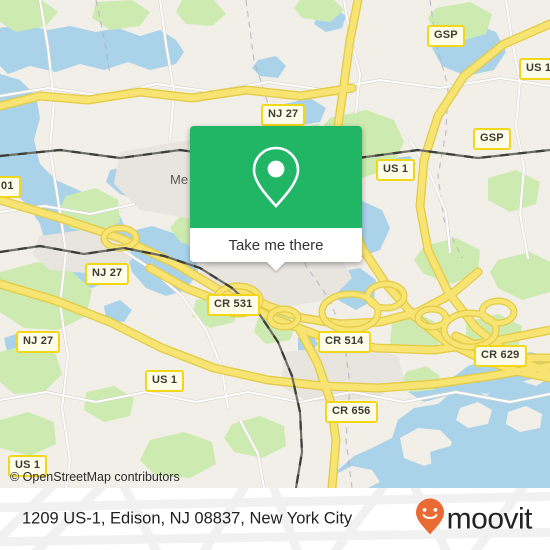 This screenshot has height=550, width=550. What do you see at coordinates (276, 245) in the screenshot?
I see `take-me-there-label: Take me there` at bounding box center [276, 245].